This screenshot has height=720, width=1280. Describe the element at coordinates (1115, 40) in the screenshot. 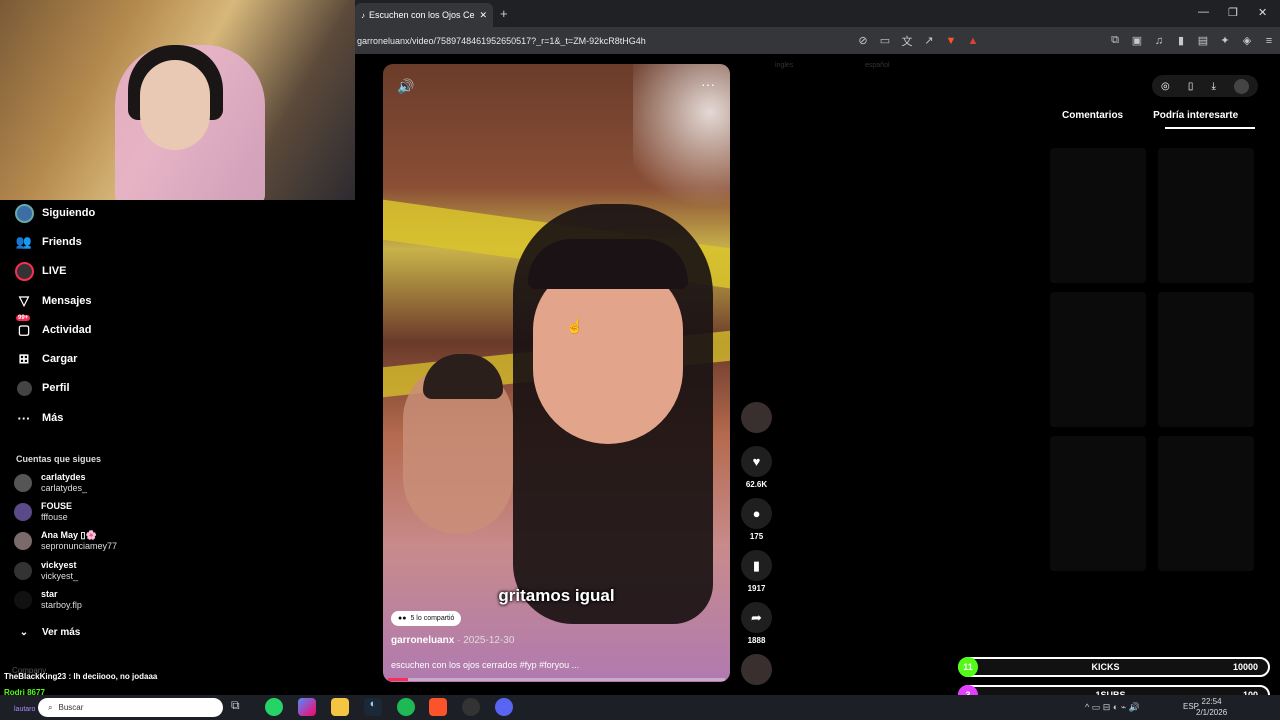

I see `extensions-icon: ⧉` at that location.